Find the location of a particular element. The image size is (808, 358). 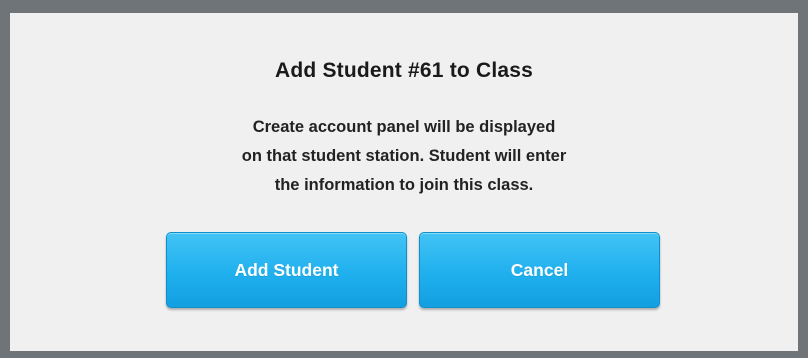

cancel-button: Cancel is located at coordinates (539, 270).